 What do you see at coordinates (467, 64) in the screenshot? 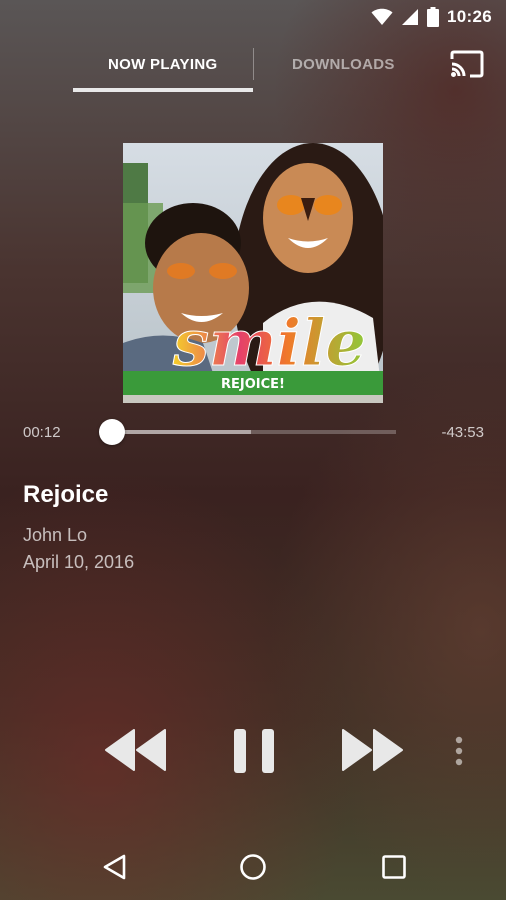
I see `cast-icon` at bounding box center [467, 64].